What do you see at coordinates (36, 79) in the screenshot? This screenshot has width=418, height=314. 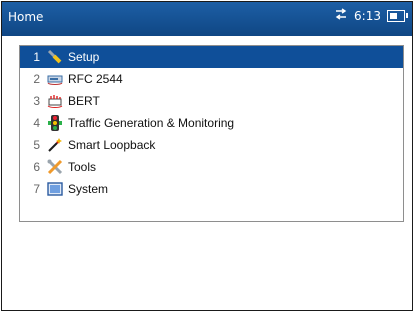 I see `menu-item-index: 2` at bounding box center [36, 79].